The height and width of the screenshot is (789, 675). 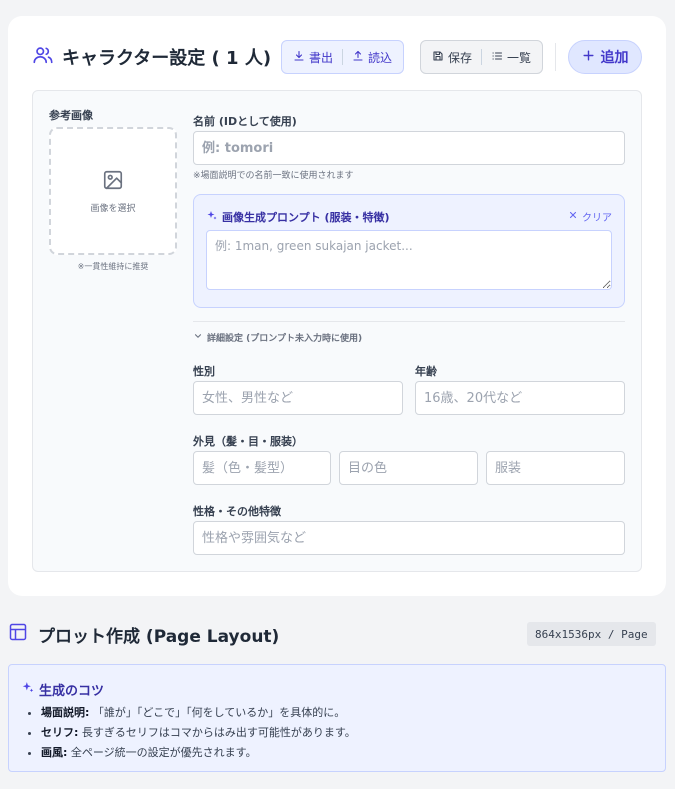 What do you see at coordinates (71, 115) in the screenshot?
I see `reference-image-label: 参考画像` at bounding box center [71, 115].